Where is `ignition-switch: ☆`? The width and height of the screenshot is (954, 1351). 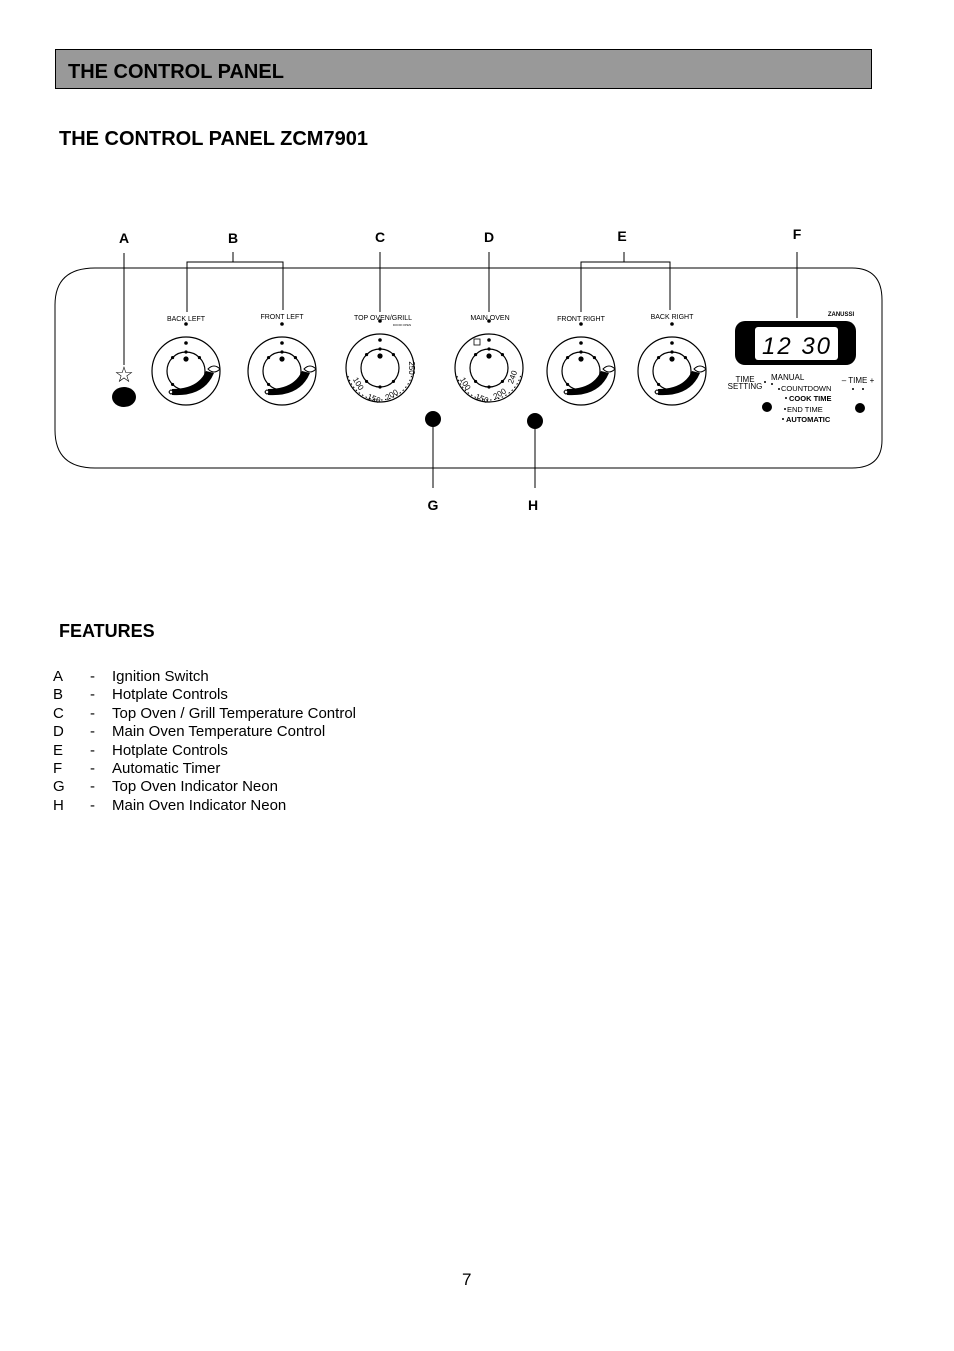 ignition-switch: ☆ is located at coordinates (124, 384).